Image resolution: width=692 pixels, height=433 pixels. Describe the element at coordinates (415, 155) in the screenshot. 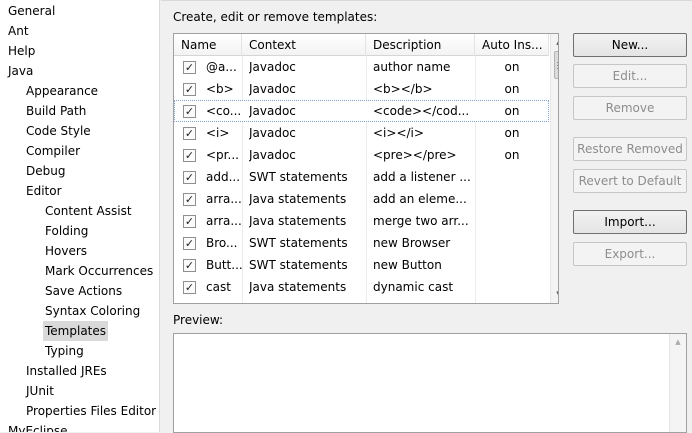

I see `template-description: <pre></pre>` at that location.